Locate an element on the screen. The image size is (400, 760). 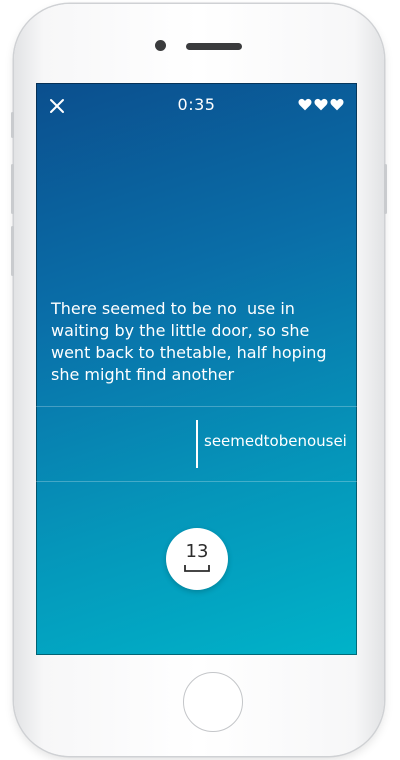
volume-down-button is located at coordinates (12, 251).